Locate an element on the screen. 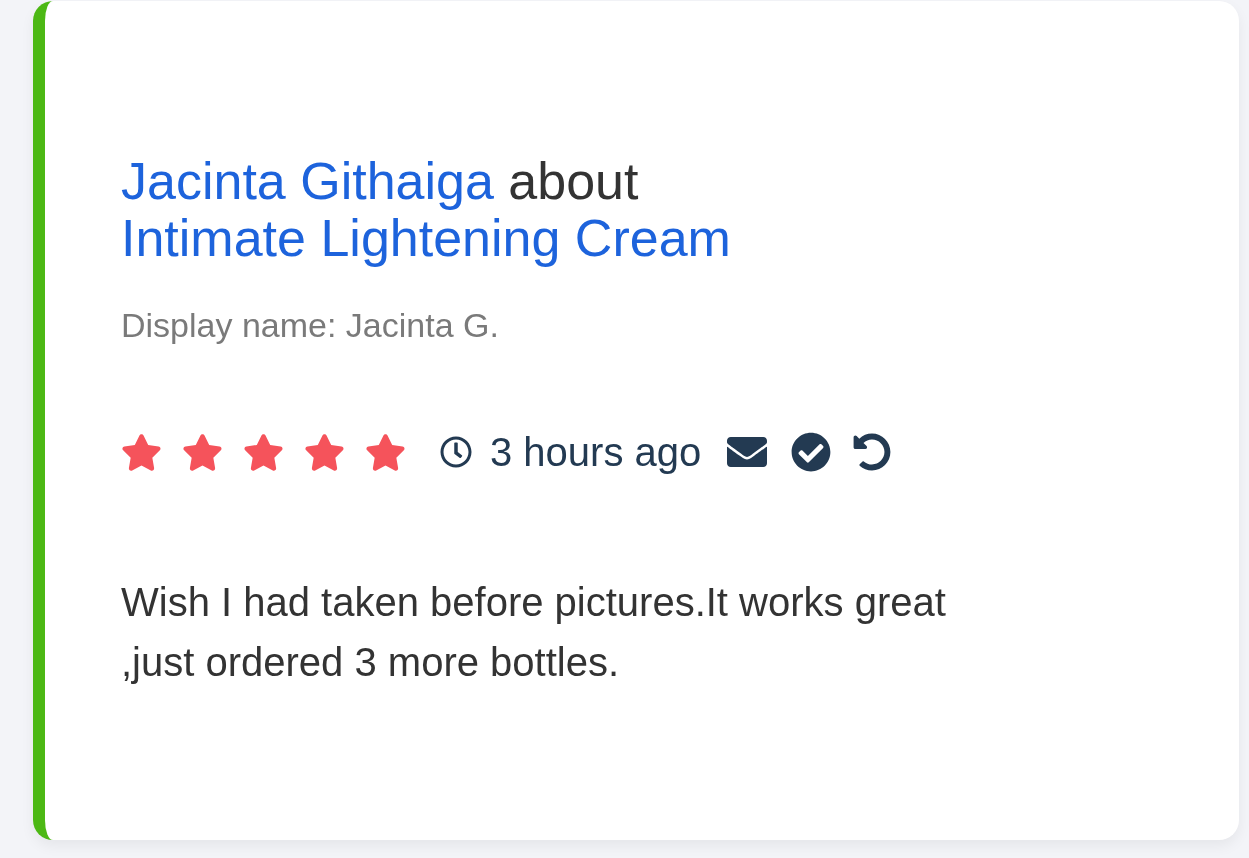 The height and width of the screenshot is (858, 1249). display-name: Display name: Jacinta G. is located at coordinates (310, 325).